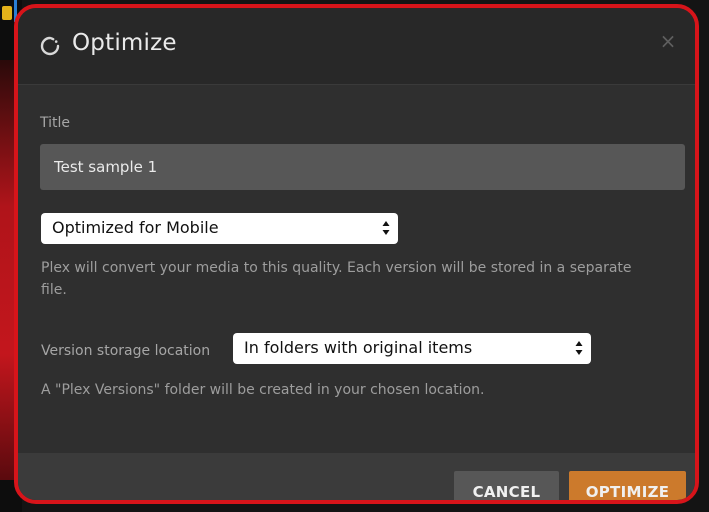  What do you see at coordinates (356, 46) in the screenshot?
I see `dialog-header: Optimize ×` at bounding box center [356, 46].